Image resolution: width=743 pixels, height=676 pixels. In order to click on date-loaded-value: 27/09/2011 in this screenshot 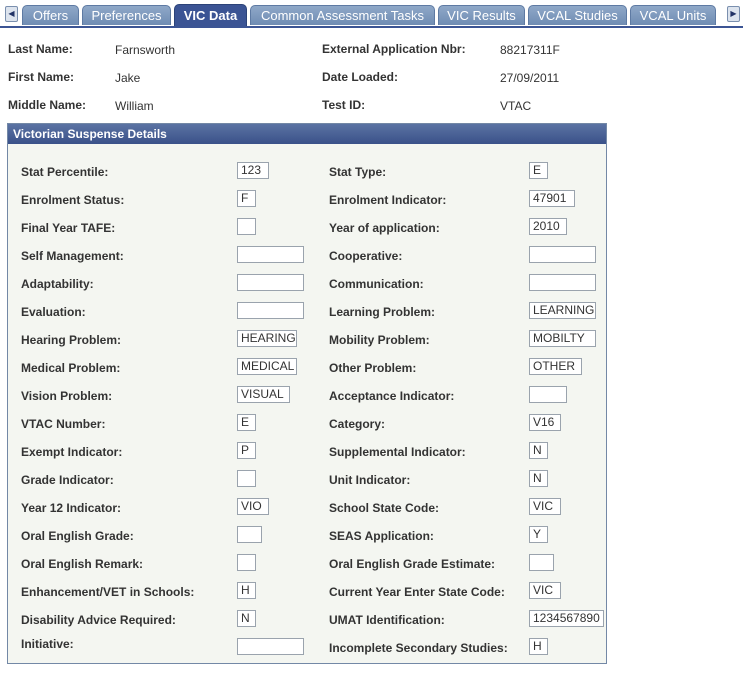, I will do `click(530, 78)`.